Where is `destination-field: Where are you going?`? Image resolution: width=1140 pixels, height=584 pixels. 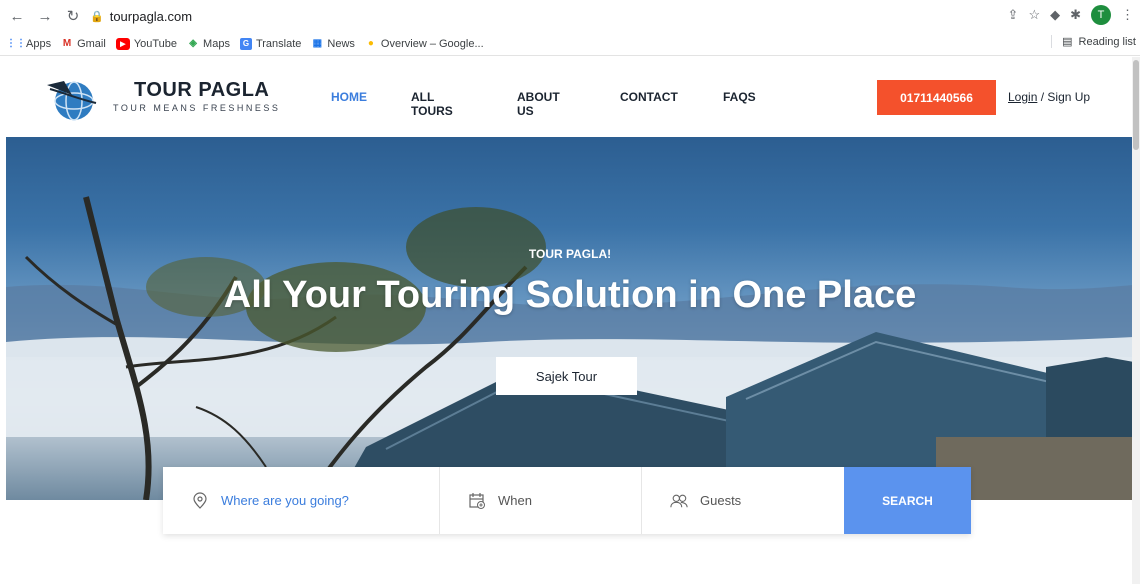 destination-field: Where are you going? is located at coordinates (301, 500).